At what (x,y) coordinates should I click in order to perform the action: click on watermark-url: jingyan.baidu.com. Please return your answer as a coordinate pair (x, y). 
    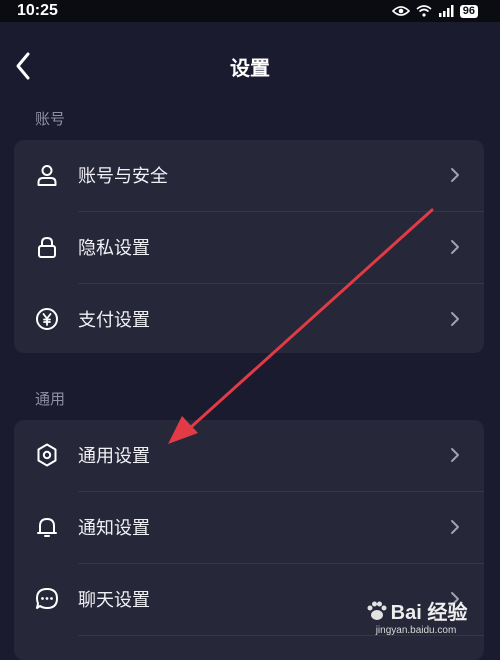
    Looking at the image, I should click on (416, 630).